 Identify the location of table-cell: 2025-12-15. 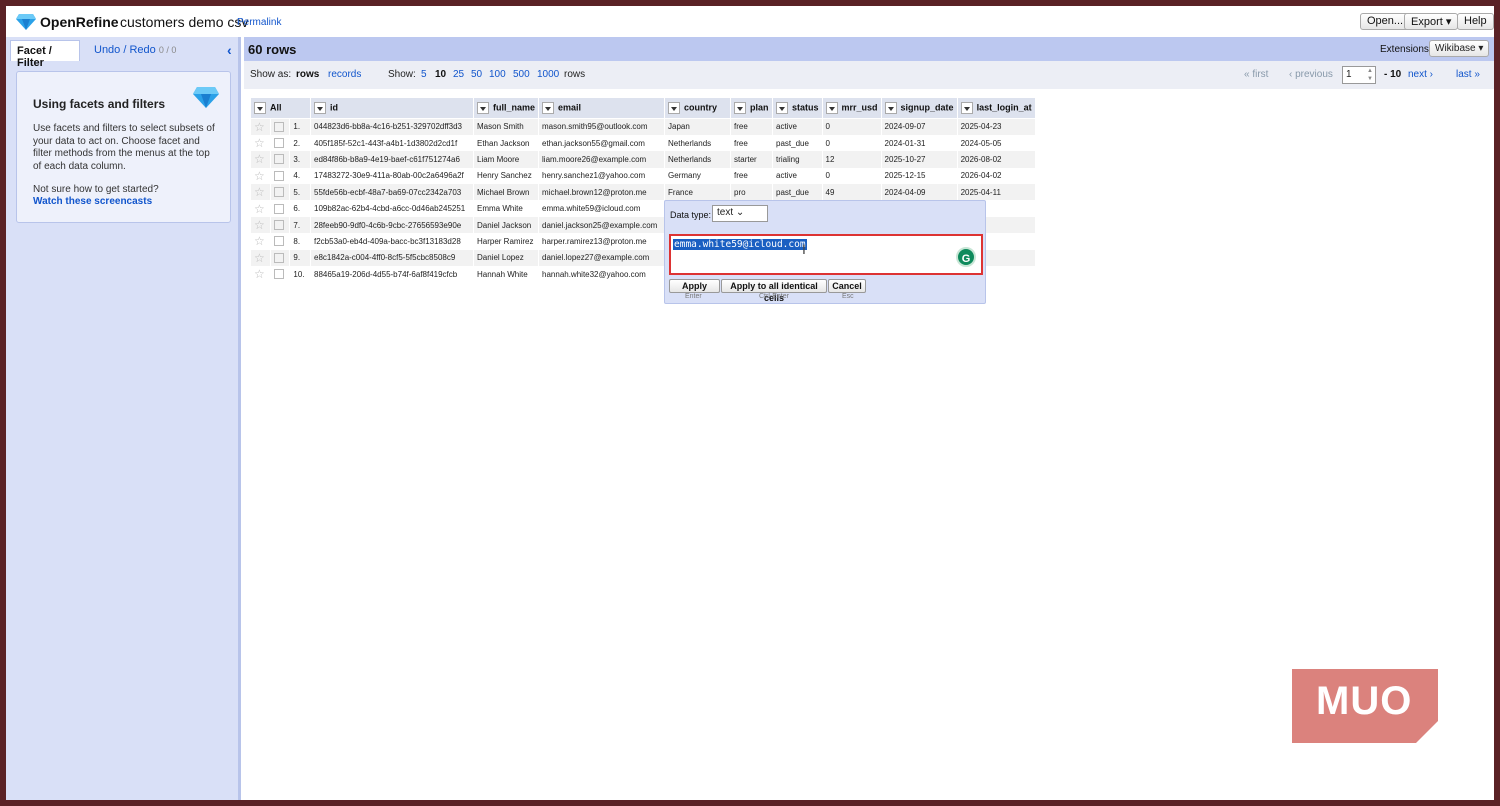
(919, 176).